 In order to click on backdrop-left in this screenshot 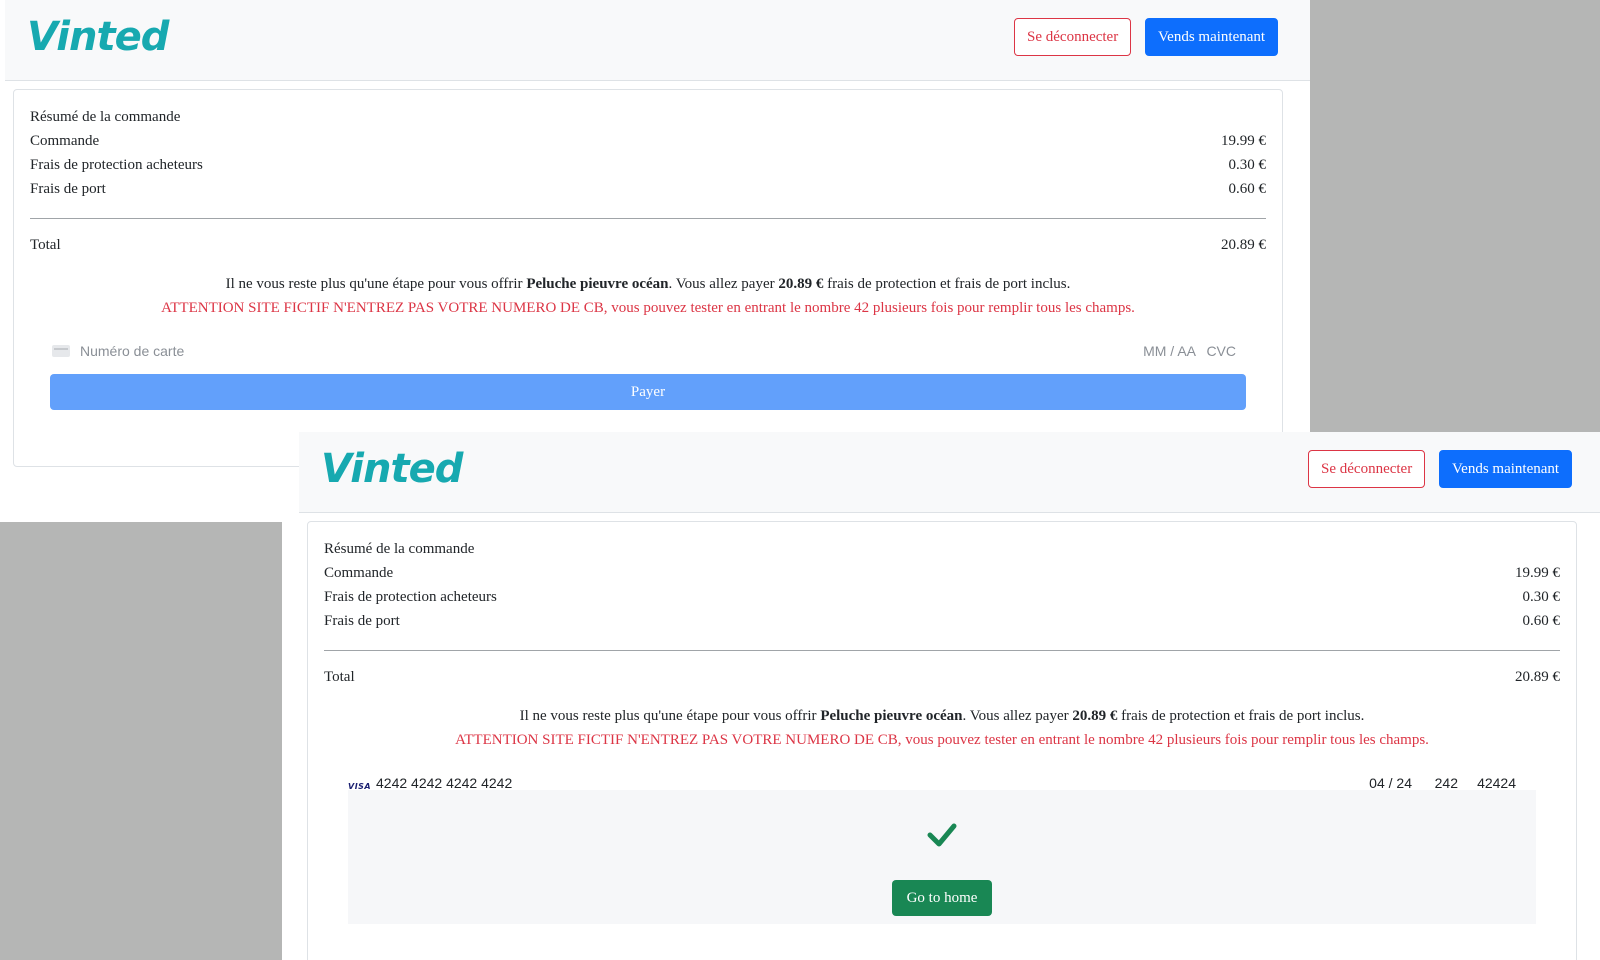, I will do `click(141, 741)`.